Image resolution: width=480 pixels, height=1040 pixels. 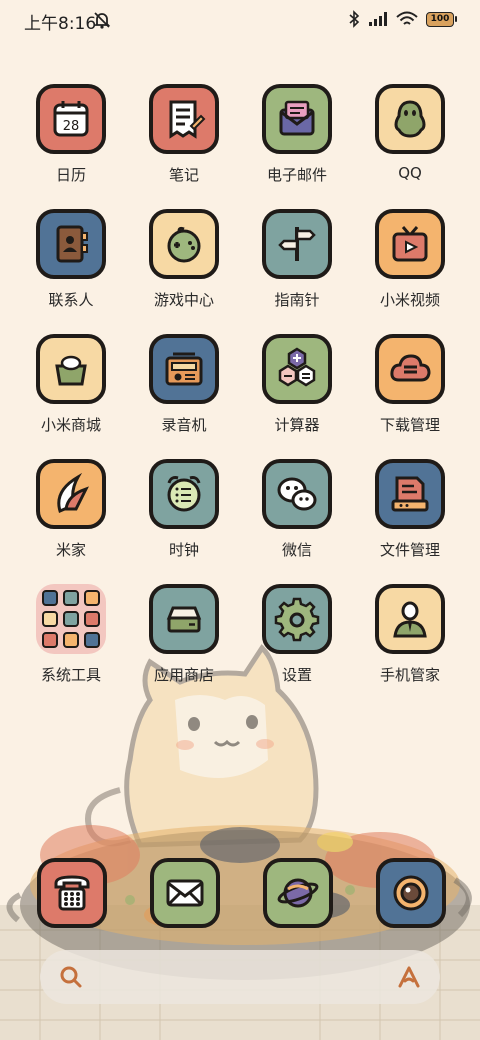 I want to click on app-label: 录音机, so click(x=184, y=425).